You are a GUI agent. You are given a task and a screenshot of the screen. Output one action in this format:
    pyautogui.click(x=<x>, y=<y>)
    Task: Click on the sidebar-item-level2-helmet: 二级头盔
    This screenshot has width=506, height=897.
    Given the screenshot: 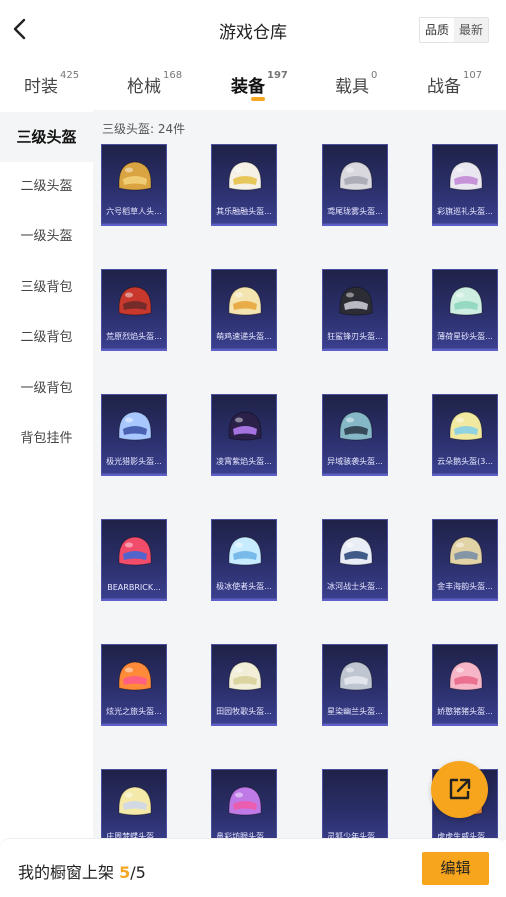 What is the action you would take?
    pyautogui.click(x=46, y=187)
    